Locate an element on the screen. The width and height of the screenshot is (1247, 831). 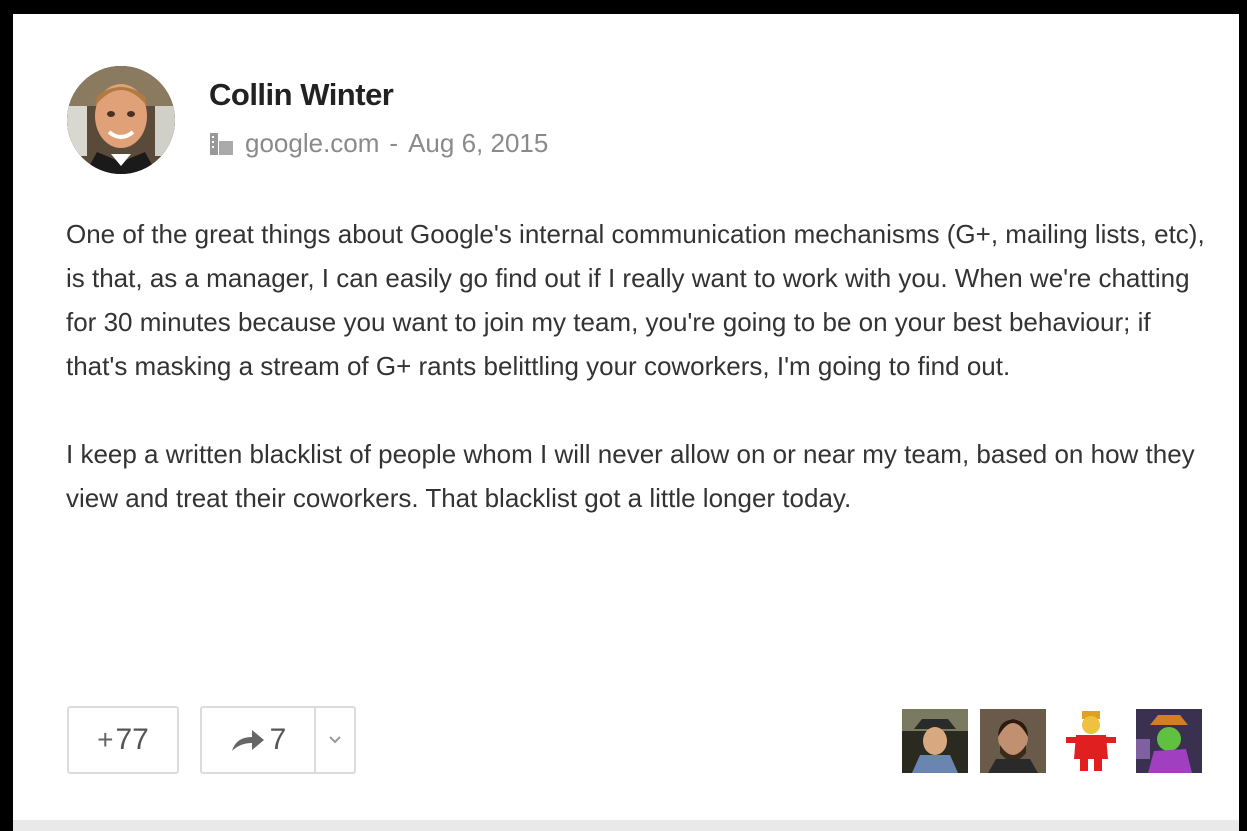
sharer-avatars is located at coordinates (1052, 741).